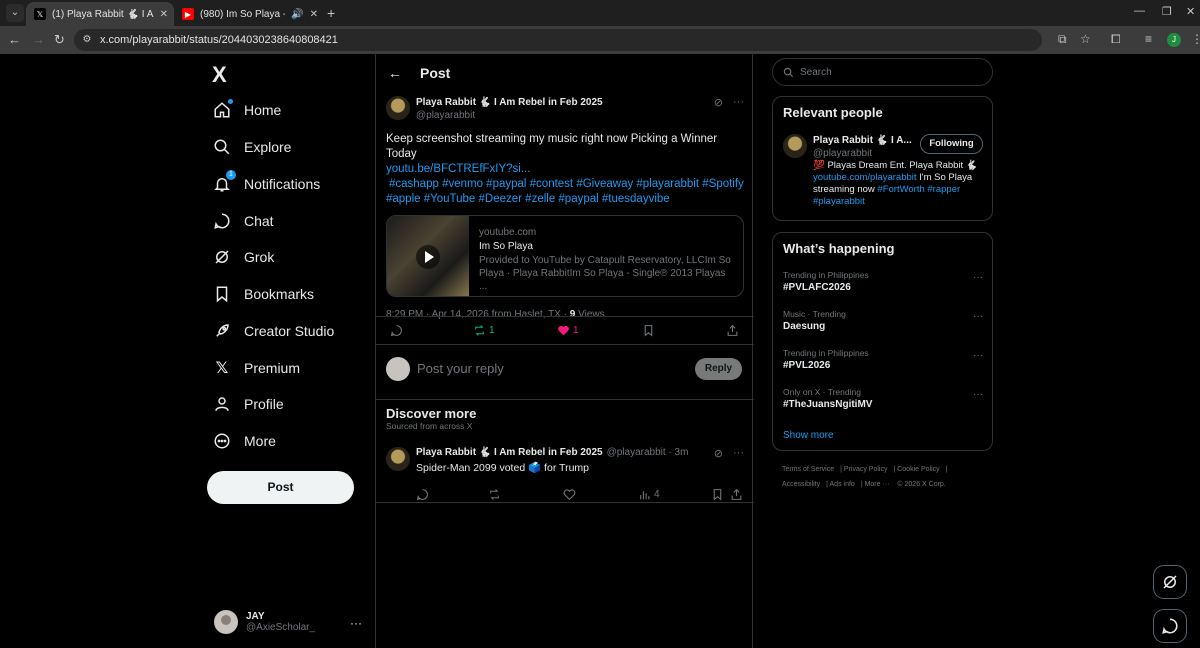  Describe the element at coordinates (883, 365) in the screenshot. I see `trend-topic: #PVL2026` at that location.